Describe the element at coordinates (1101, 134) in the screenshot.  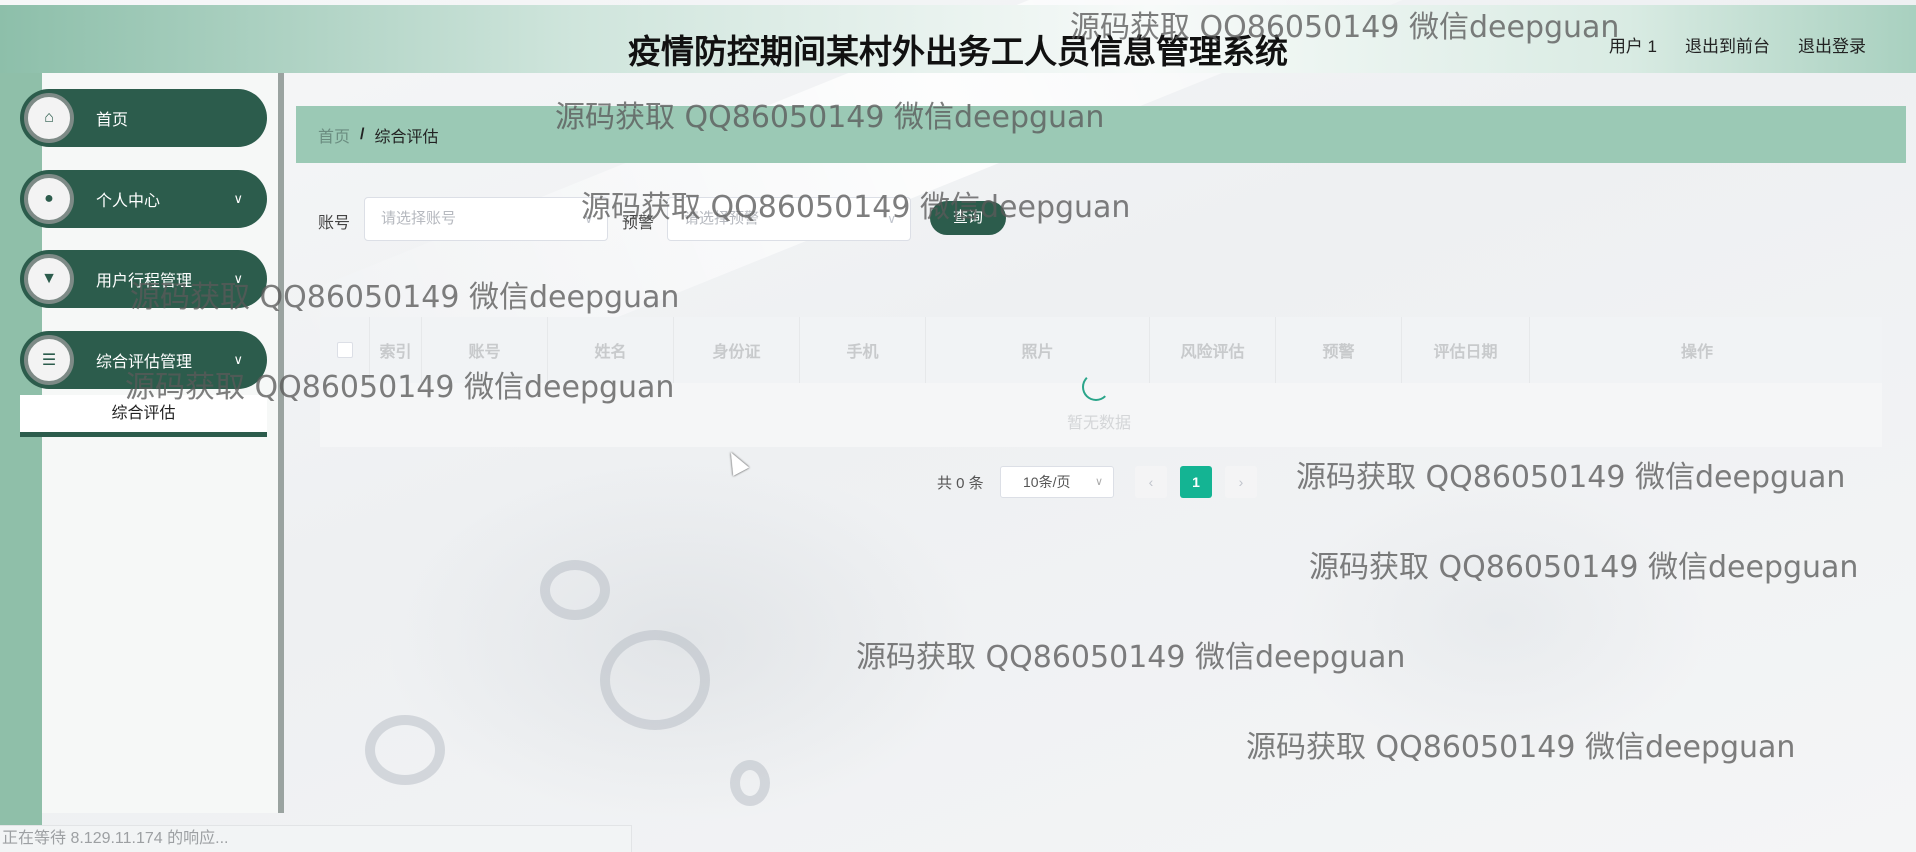
I see `breadcrumb: 首页 / 综合评估` at that location.